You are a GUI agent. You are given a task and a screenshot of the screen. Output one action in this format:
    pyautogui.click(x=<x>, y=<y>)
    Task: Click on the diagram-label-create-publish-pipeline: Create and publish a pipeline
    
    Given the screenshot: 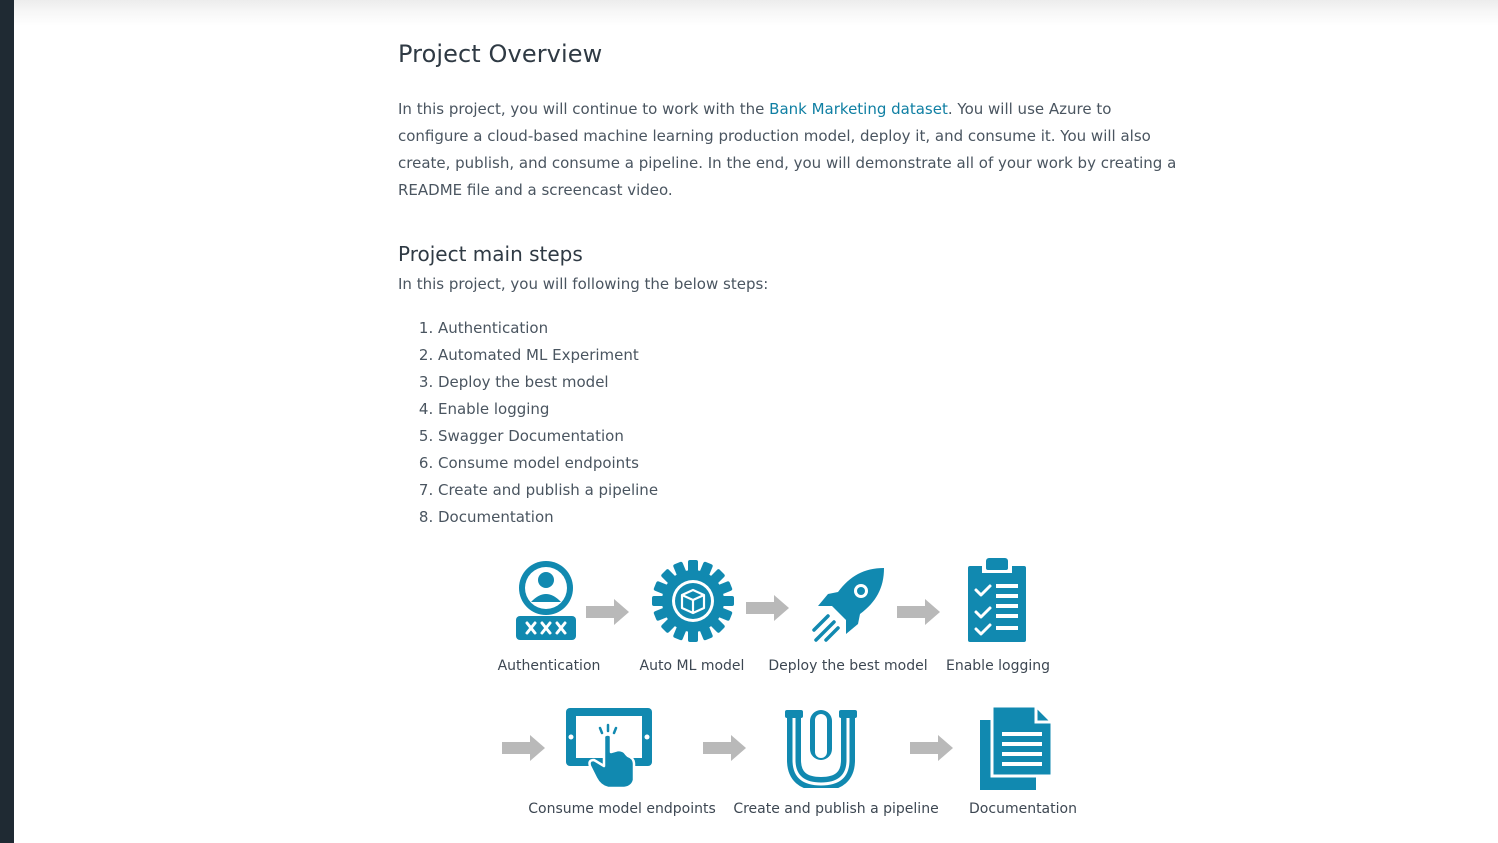 What is the action you would take?
    pyautogui.click(x=836, y=809)
    